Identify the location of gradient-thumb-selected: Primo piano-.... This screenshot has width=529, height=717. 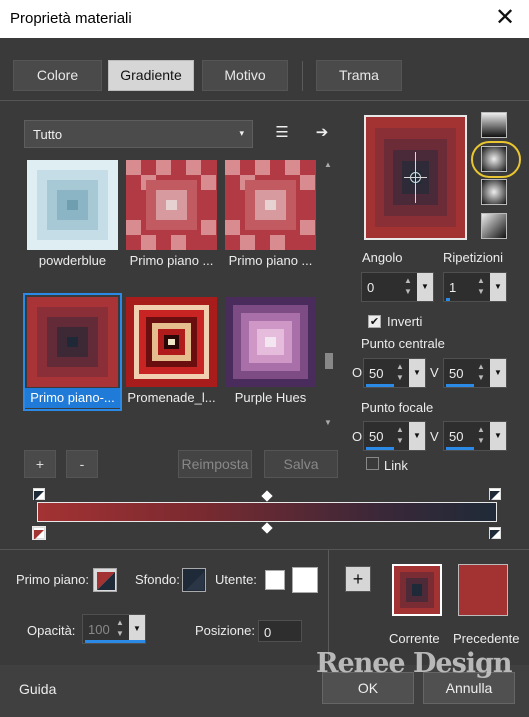
(72, 352).